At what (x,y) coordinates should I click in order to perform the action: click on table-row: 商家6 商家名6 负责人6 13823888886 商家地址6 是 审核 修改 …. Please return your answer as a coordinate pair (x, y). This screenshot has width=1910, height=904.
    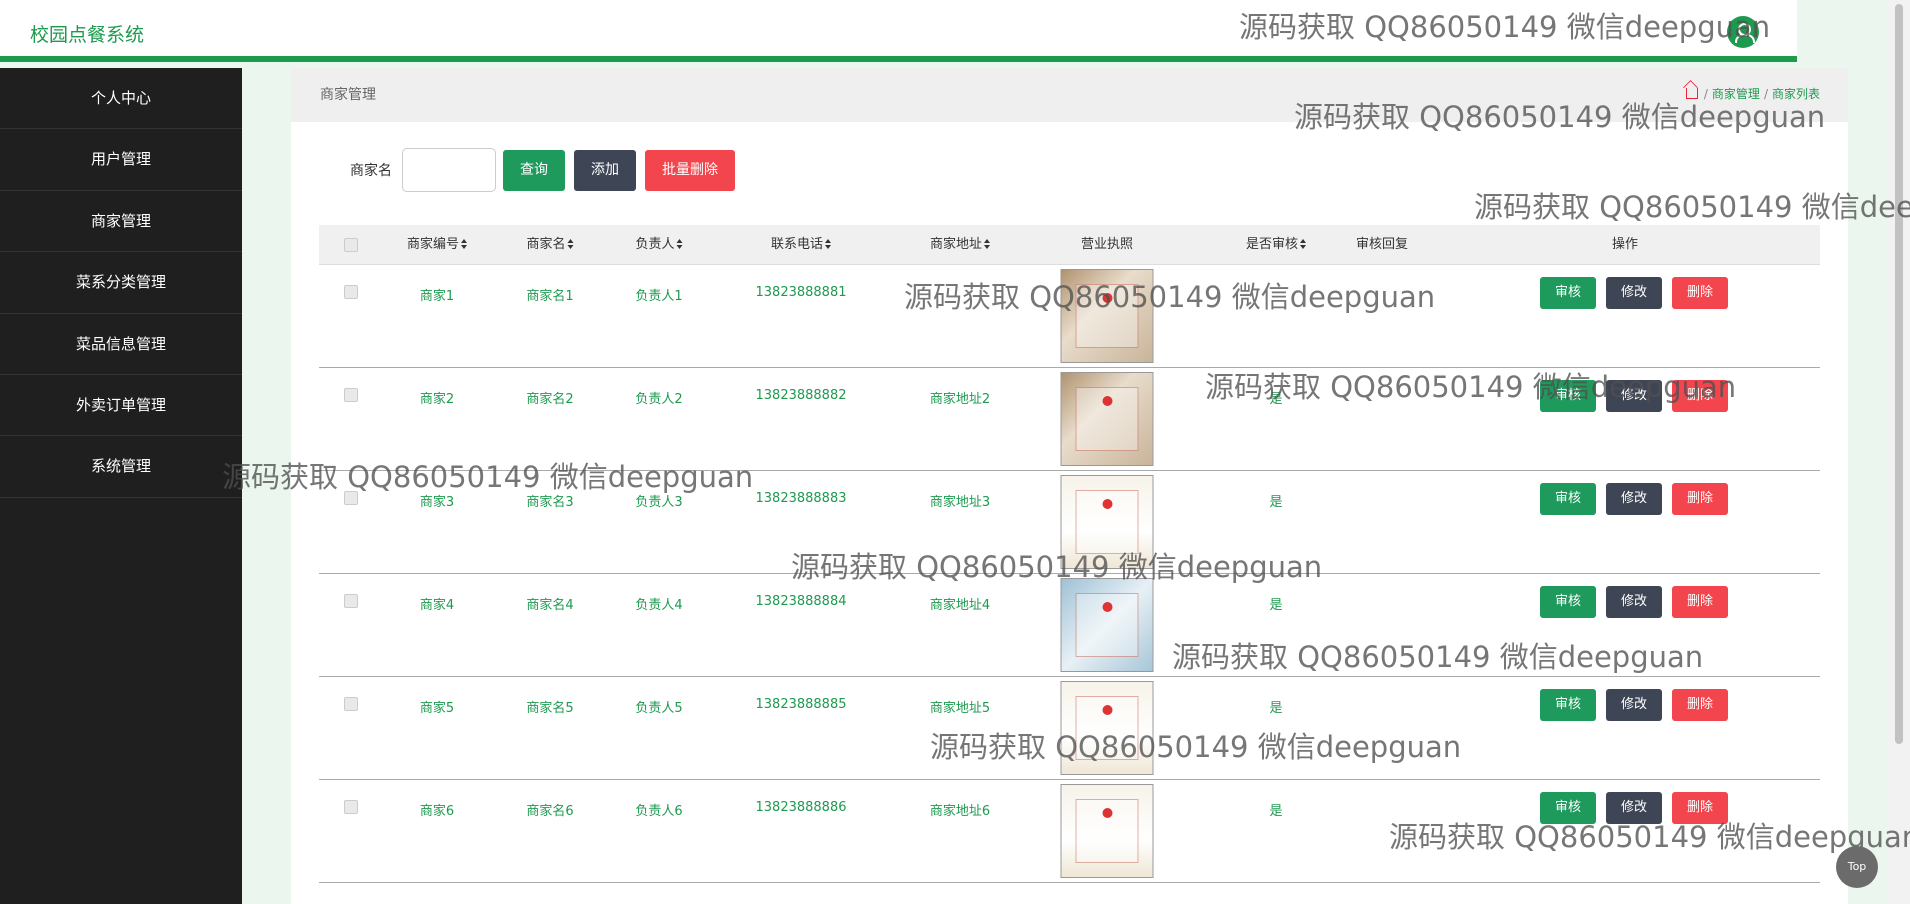
    Looking at the image, I should click on (1069, 831).